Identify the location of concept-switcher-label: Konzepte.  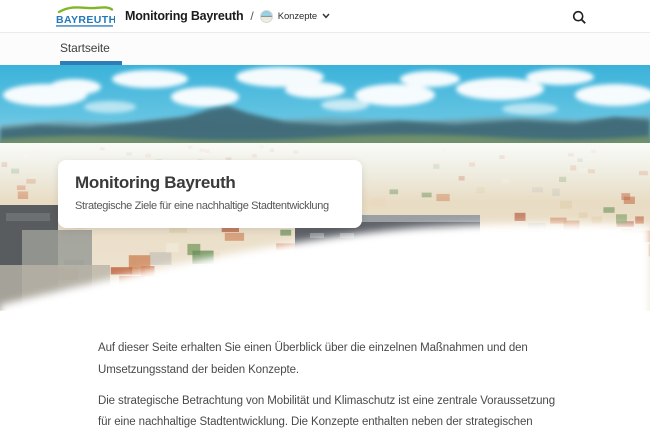
(297, 16).